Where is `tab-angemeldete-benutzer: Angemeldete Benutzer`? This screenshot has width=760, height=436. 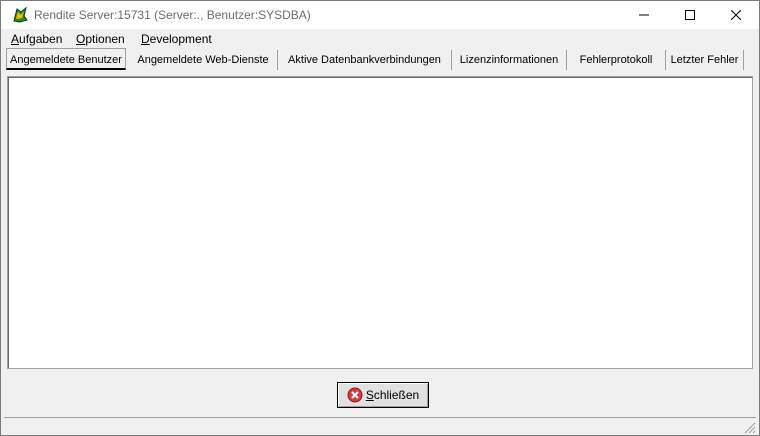
tab-angemeldete-benutzer: Angemeldete Benutzer is located at coordinates (66, 59).